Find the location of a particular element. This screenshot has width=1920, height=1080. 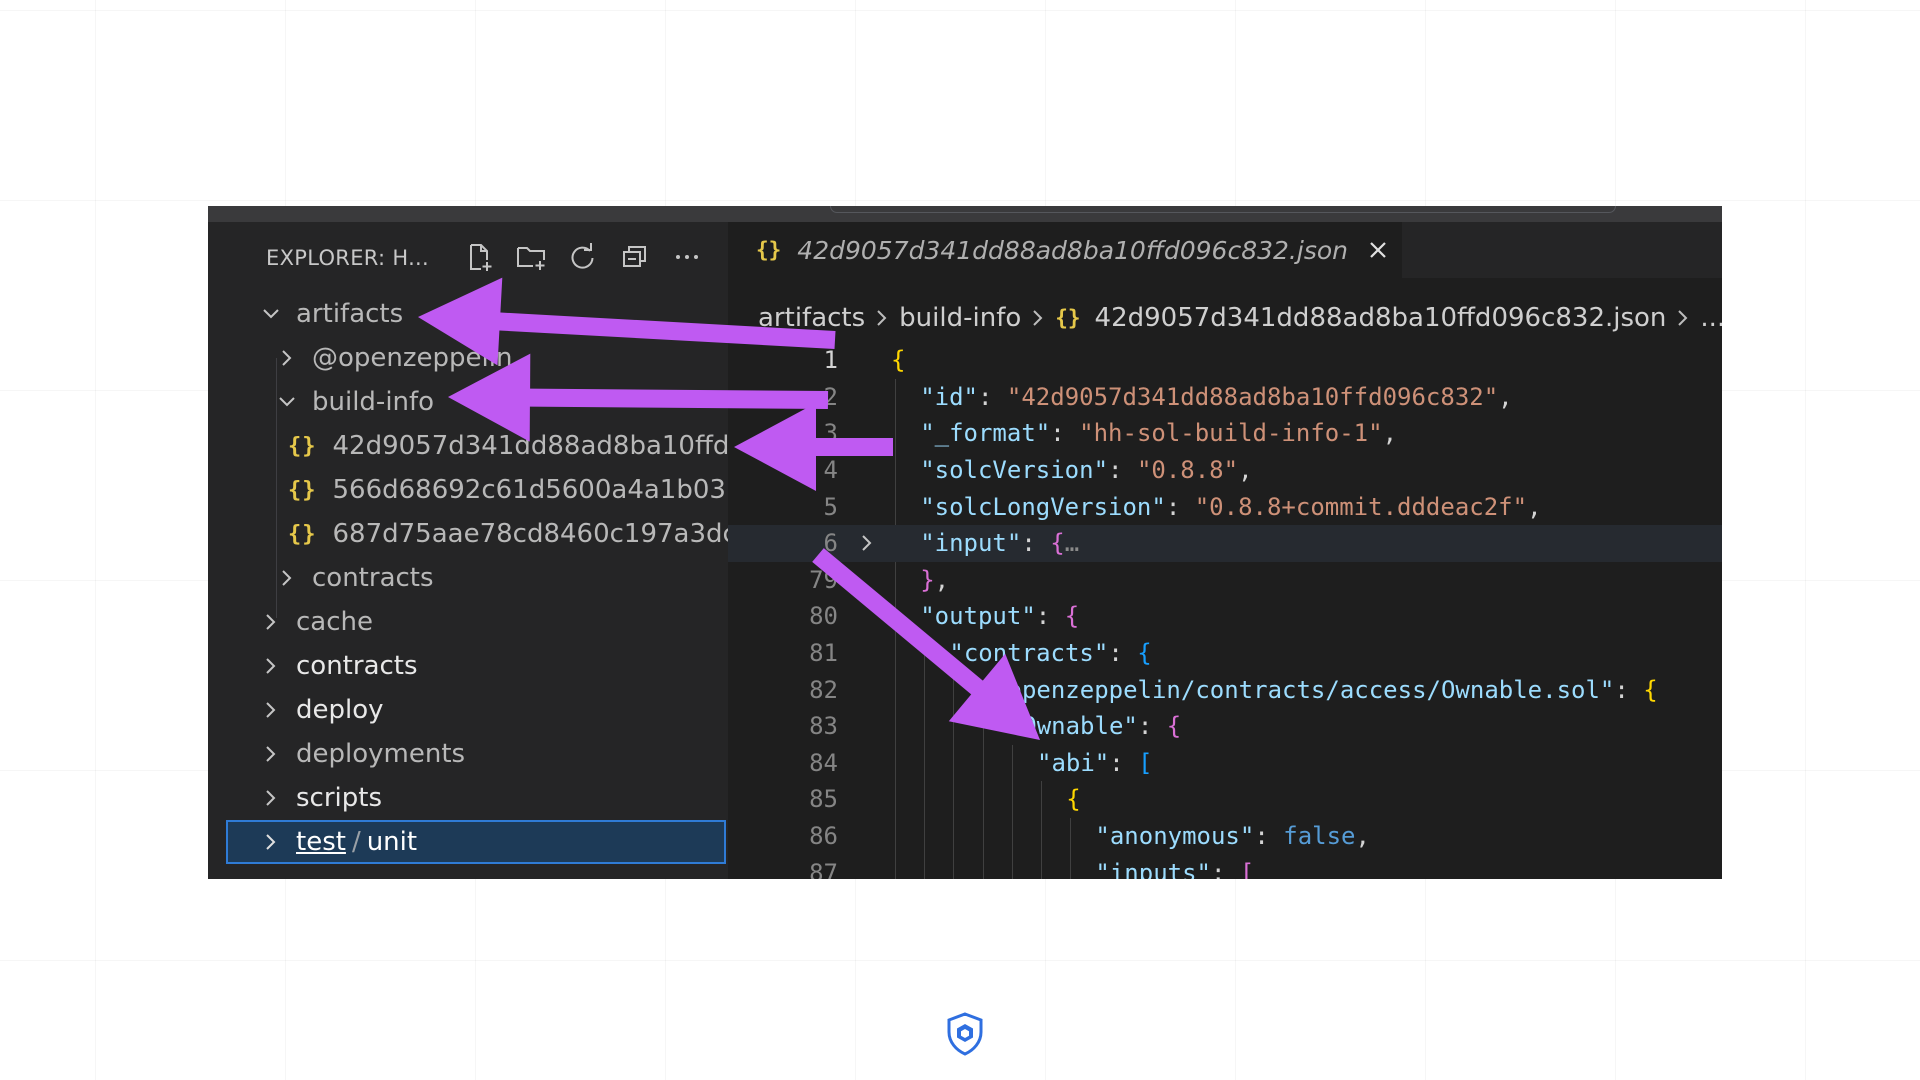

code-token: "0.8.8" is located at coordinates (1187, 470).